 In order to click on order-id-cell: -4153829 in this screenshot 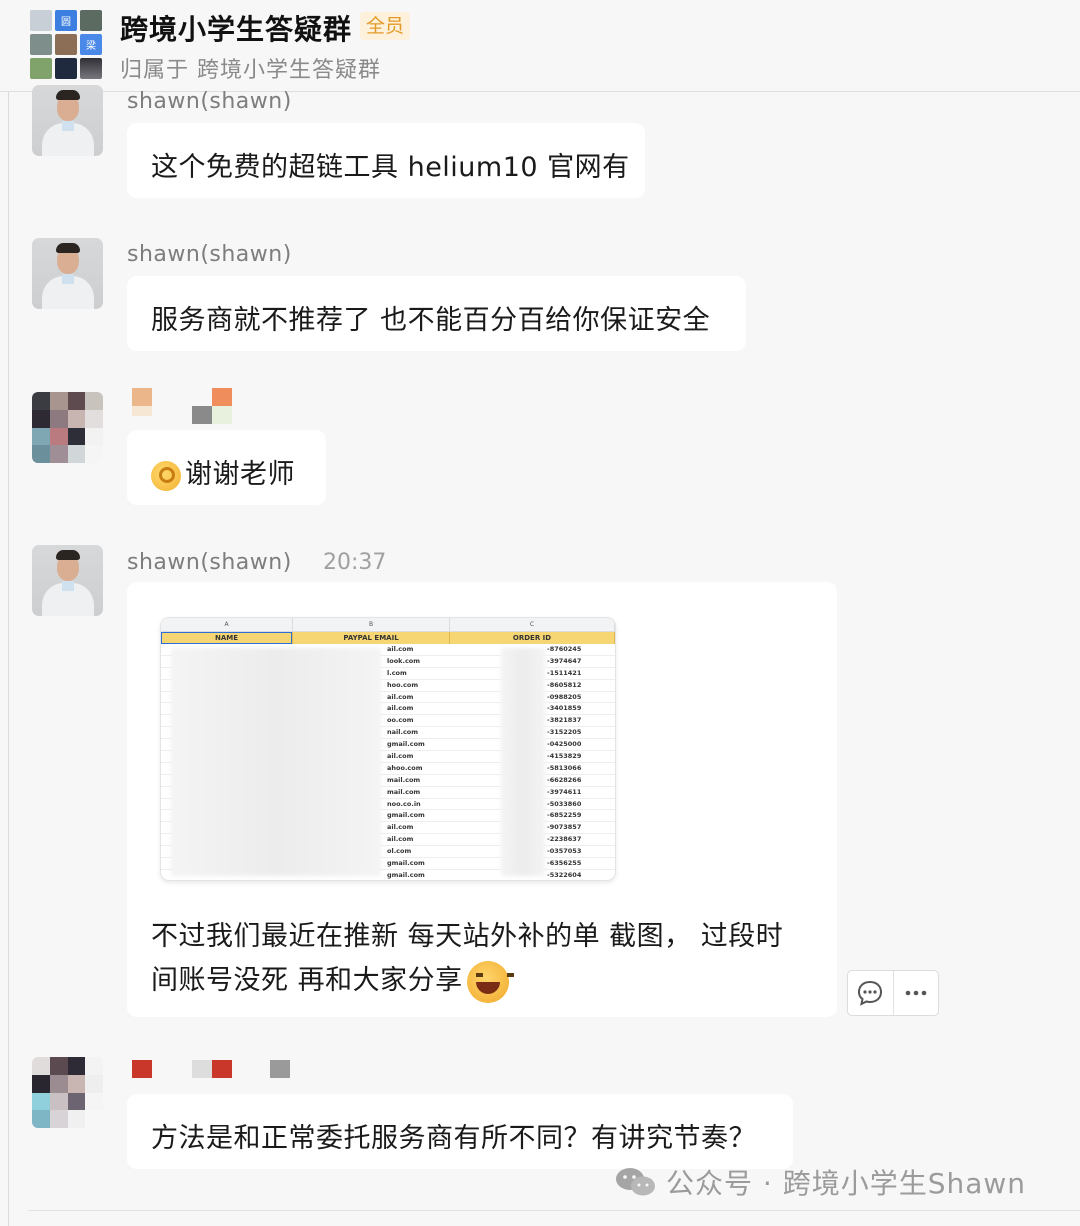, I will do `click(564, 756)`.